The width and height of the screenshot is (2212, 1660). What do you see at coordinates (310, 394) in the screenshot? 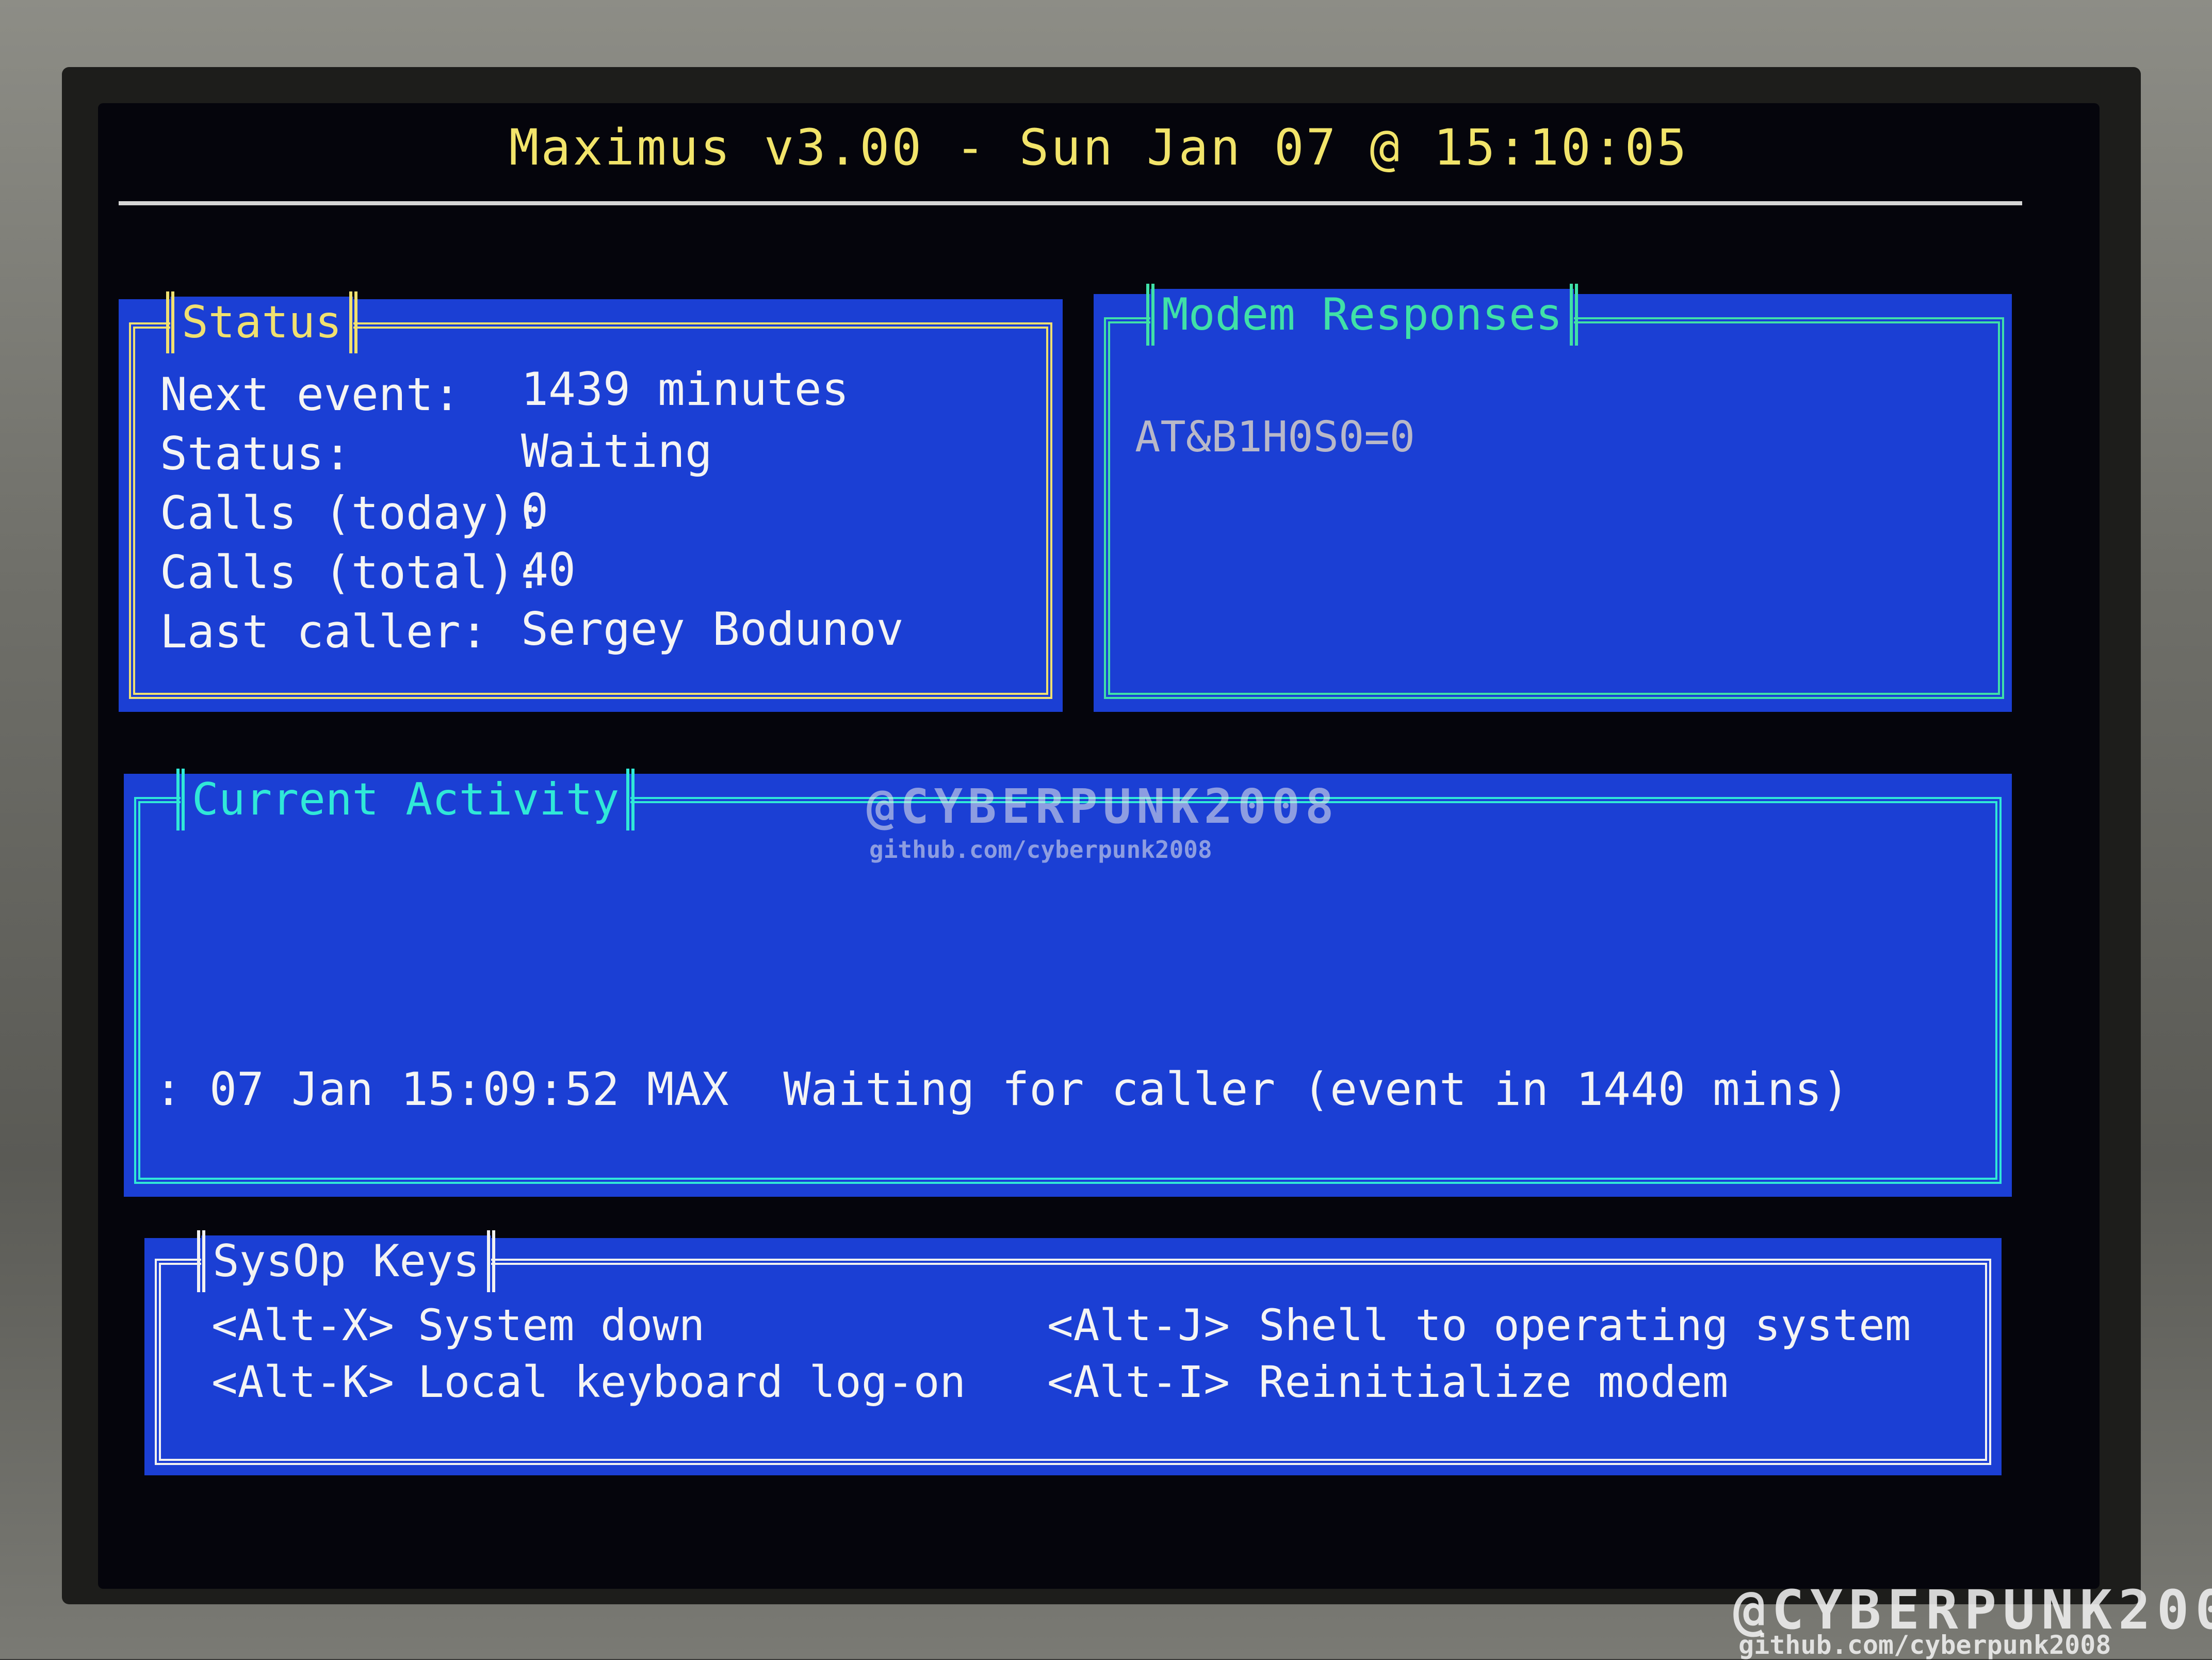
I see `status-label-next-event: Next event:` at bounding box center [310, 394].